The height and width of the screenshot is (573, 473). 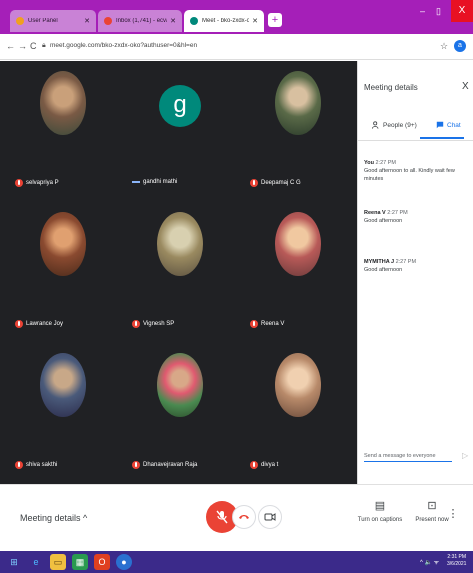 I want to click on panel-title: Meeting details, so click(x=391, y=87).